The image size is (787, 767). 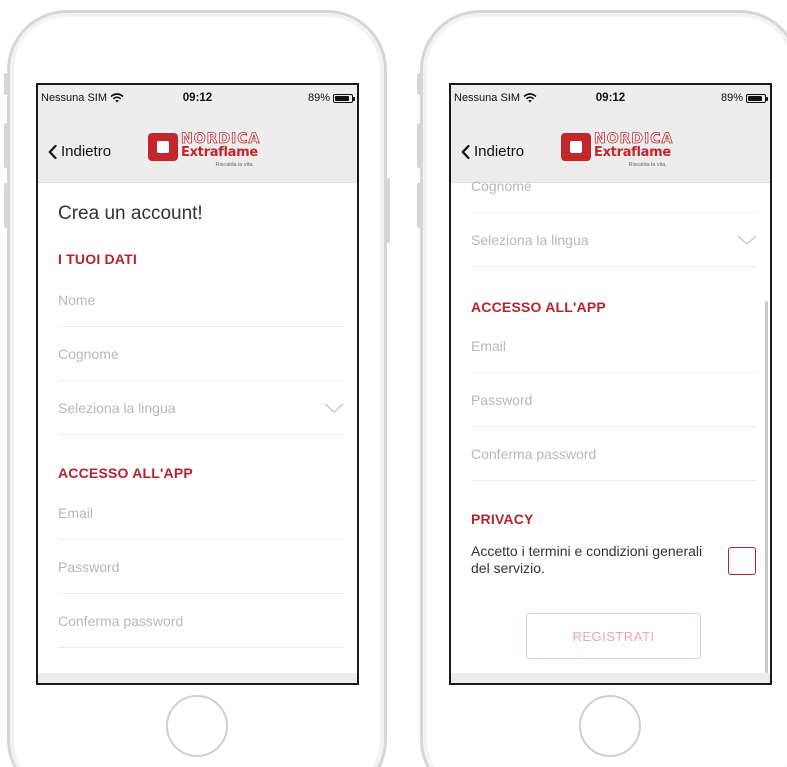 I want to click on brand-logo: NORDICA Extraflame Riscalda la vita., so click(x=204, y=151).